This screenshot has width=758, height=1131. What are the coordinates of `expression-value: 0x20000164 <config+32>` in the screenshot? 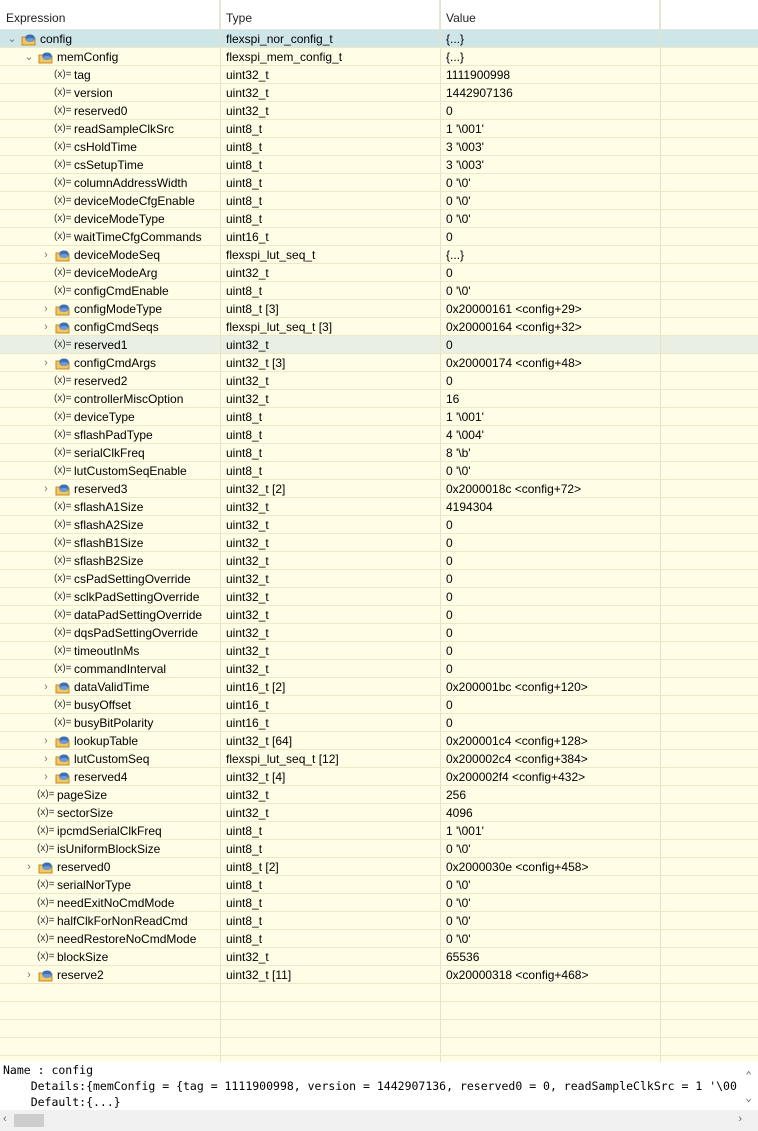 It's located at (553, 327).